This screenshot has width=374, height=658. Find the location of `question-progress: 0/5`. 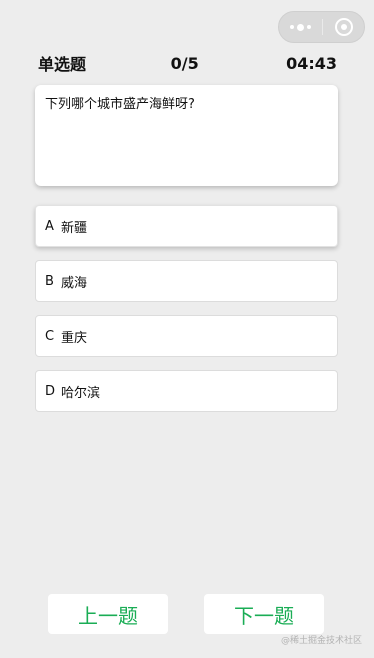

question-progress: 0/5 is located at coordinates (184, 63).